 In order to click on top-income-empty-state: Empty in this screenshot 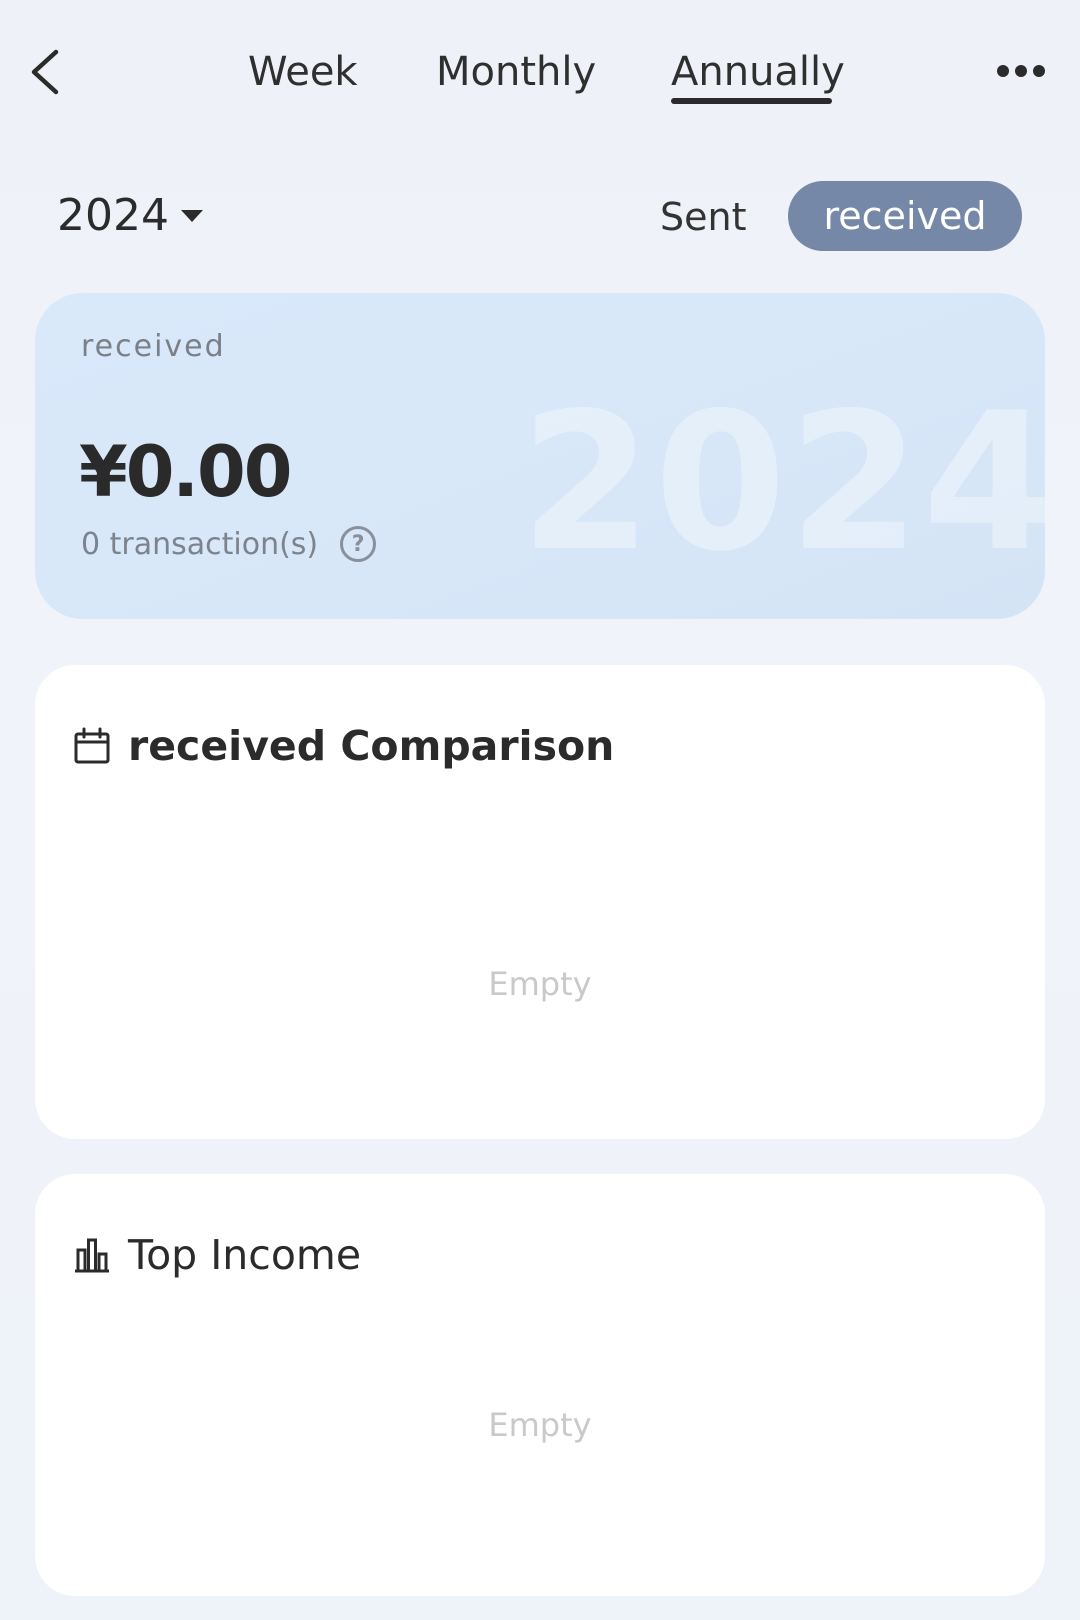, I will do `click(540, 1425)`.